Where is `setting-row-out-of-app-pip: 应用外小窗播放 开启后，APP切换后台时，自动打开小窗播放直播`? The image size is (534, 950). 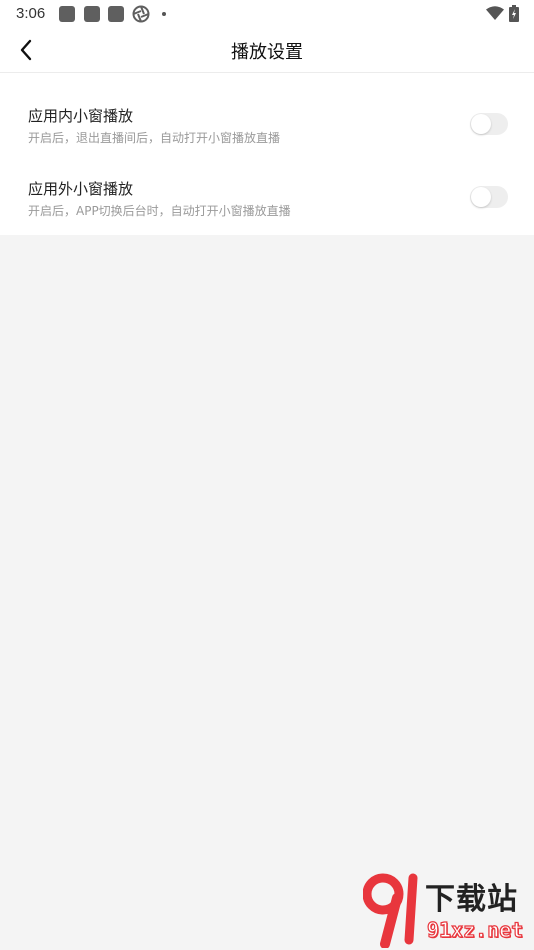
setting-row-out-of-app-pip: 应用外小窗播放 开启后，APP切换后台时，自动打开小窗播放直播 is located at coordinates (267, 210).